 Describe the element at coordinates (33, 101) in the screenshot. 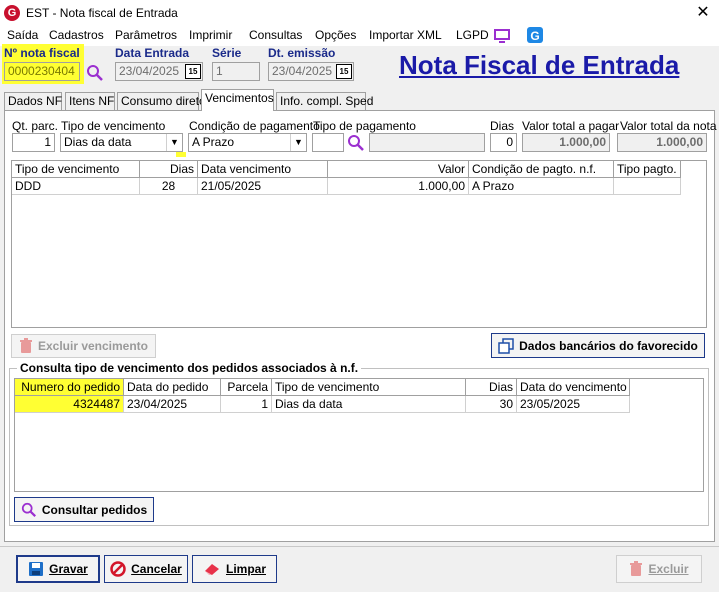

I see `tab-dados-nf: Dados NF` at that location.